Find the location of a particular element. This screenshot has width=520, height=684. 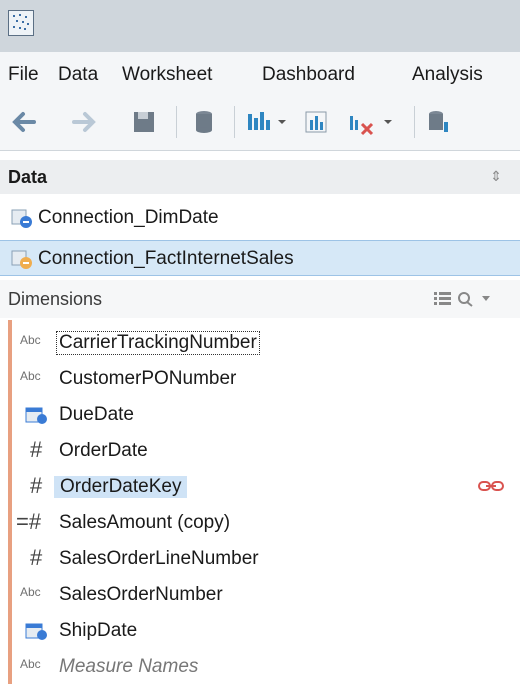

menu-worksheet: Worksheet is located at coordinates (167, 75).